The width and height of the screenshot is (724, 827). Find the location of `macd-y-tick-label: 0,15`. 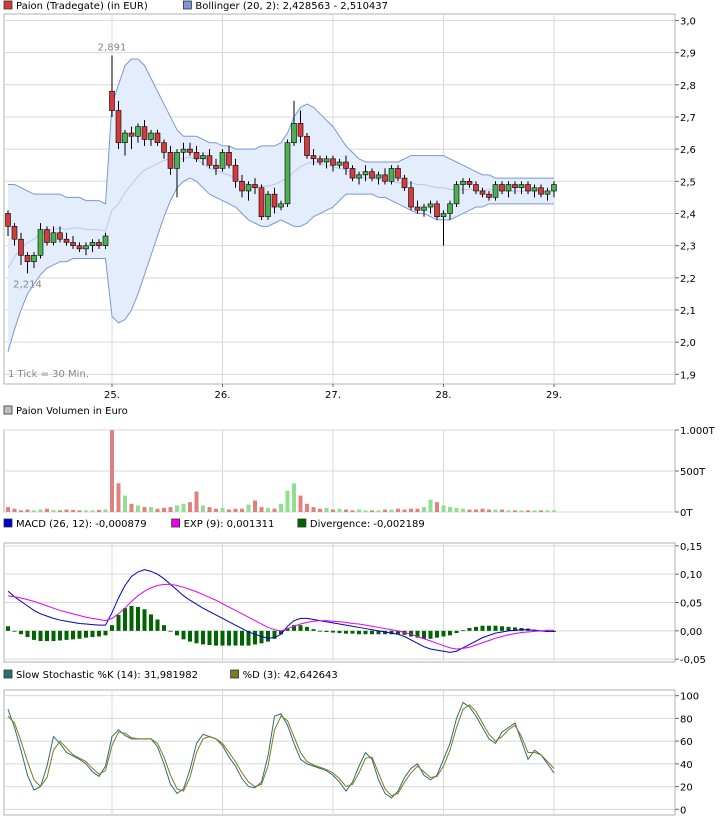

macd-y-tick-label: 0,15 is located at coordinates (691, 547).